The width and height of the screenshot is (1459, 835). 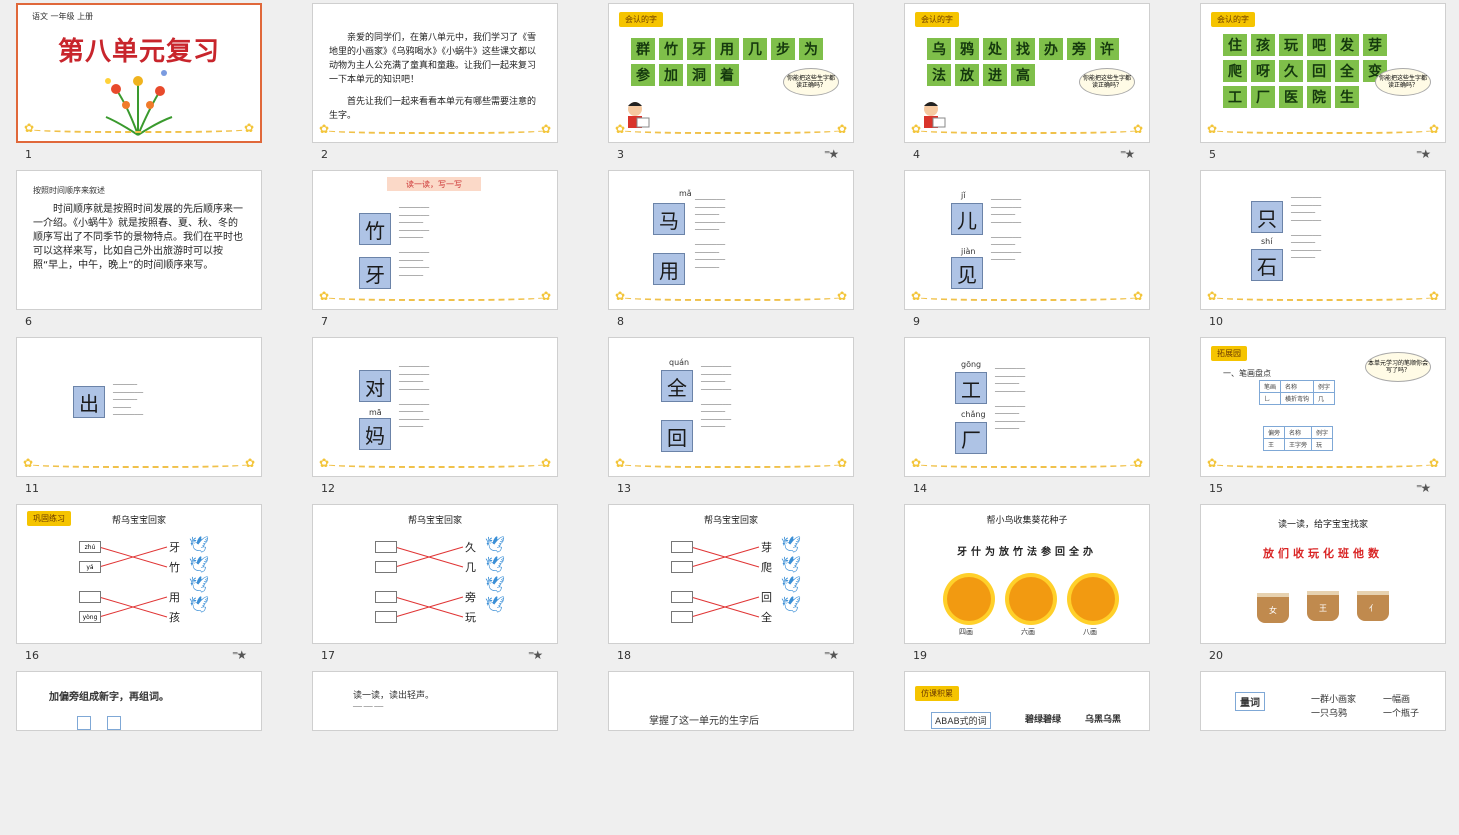 What do you see at coordinates (643, 49) in the screenshot?
I see `char-chip: 群` at bounding box center [643, 49].